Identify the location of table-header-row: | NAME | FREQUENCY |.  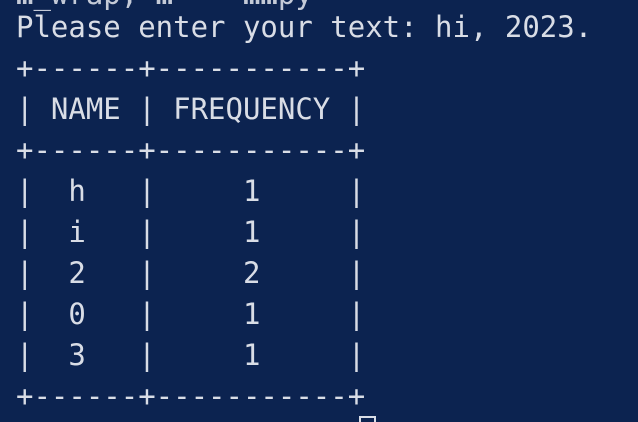
(191, 109).